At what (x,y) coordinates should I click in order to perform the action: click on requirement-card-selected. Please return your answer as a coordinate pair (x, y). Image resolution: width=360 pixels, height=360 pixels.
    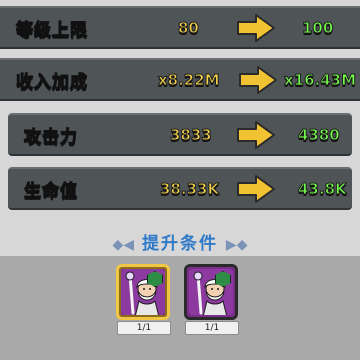
    Looking at the image, I should click on (143, 292).